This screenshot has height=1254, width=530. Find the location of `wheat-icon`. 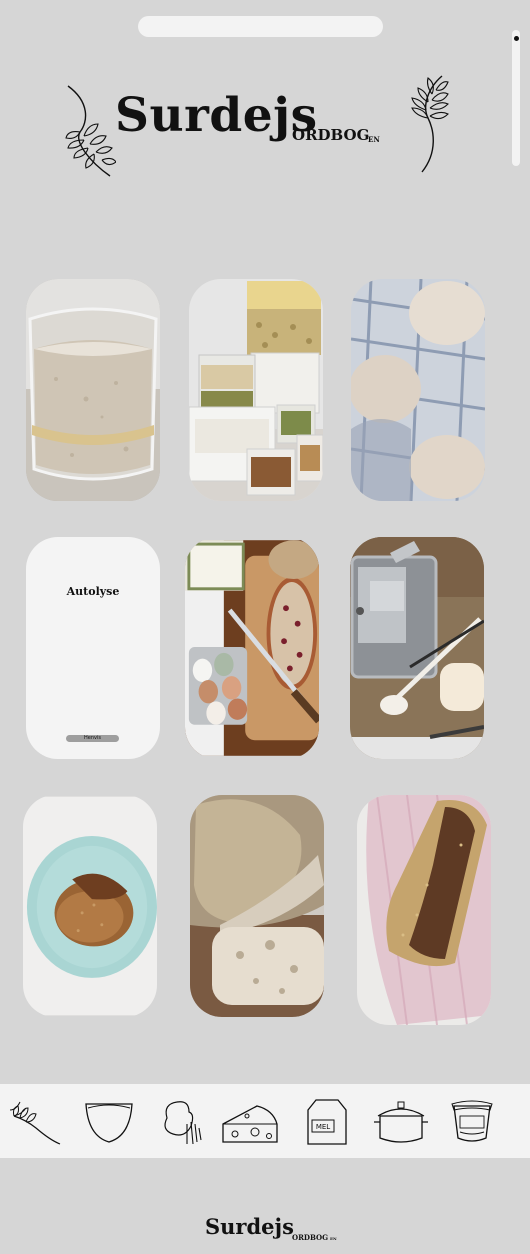

wheat-icon is located at coordinates (34, 1122).